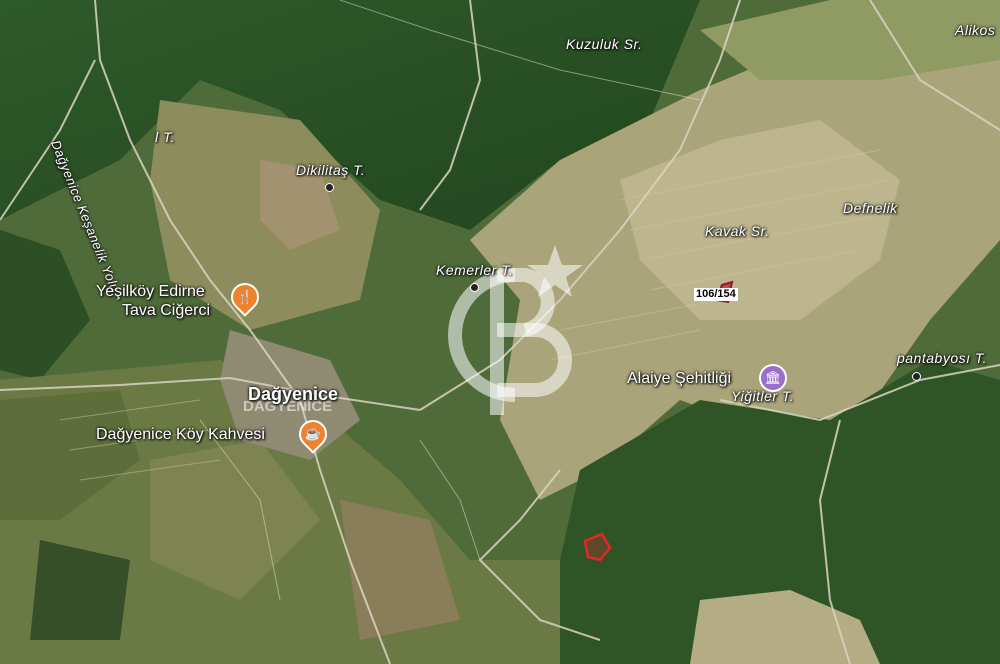 The width and height of the screenshot is (1000, 664). Describe the element at coordinates (475, 270) in the screenshot. I see `label-kemerler: Kemerler T.` at that location.